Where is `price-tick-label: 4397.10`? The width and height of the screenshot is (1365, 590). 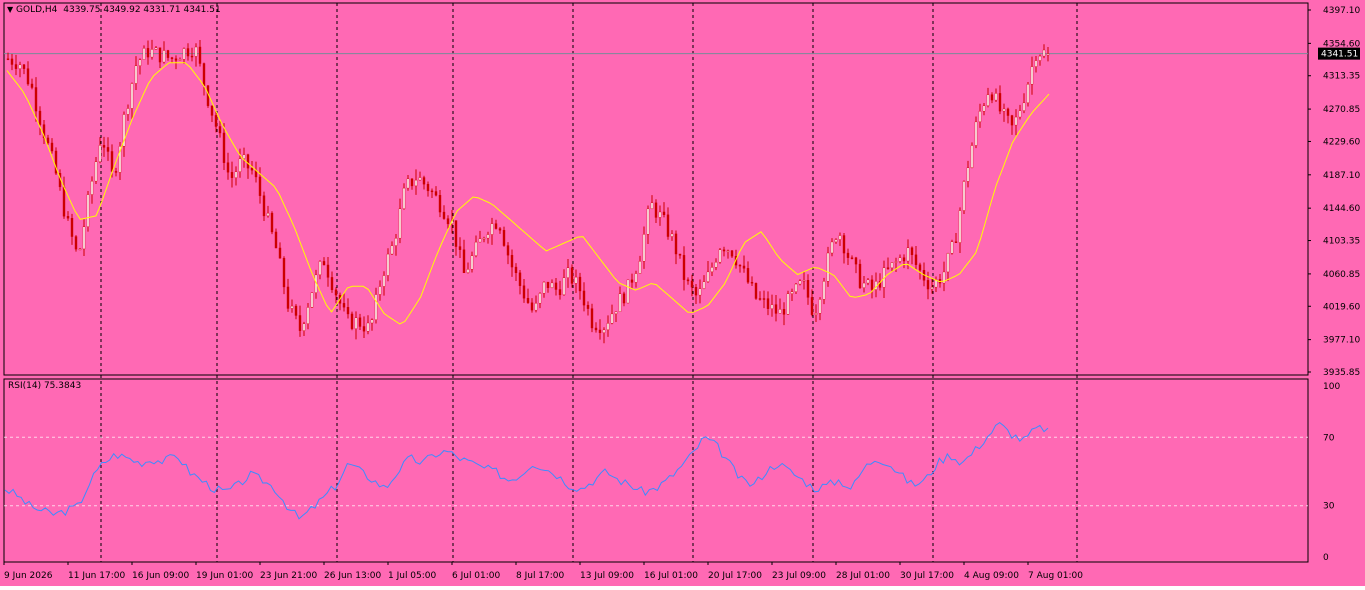 price-tick-label: 4397.10 is located at coordinates (1341, 11).